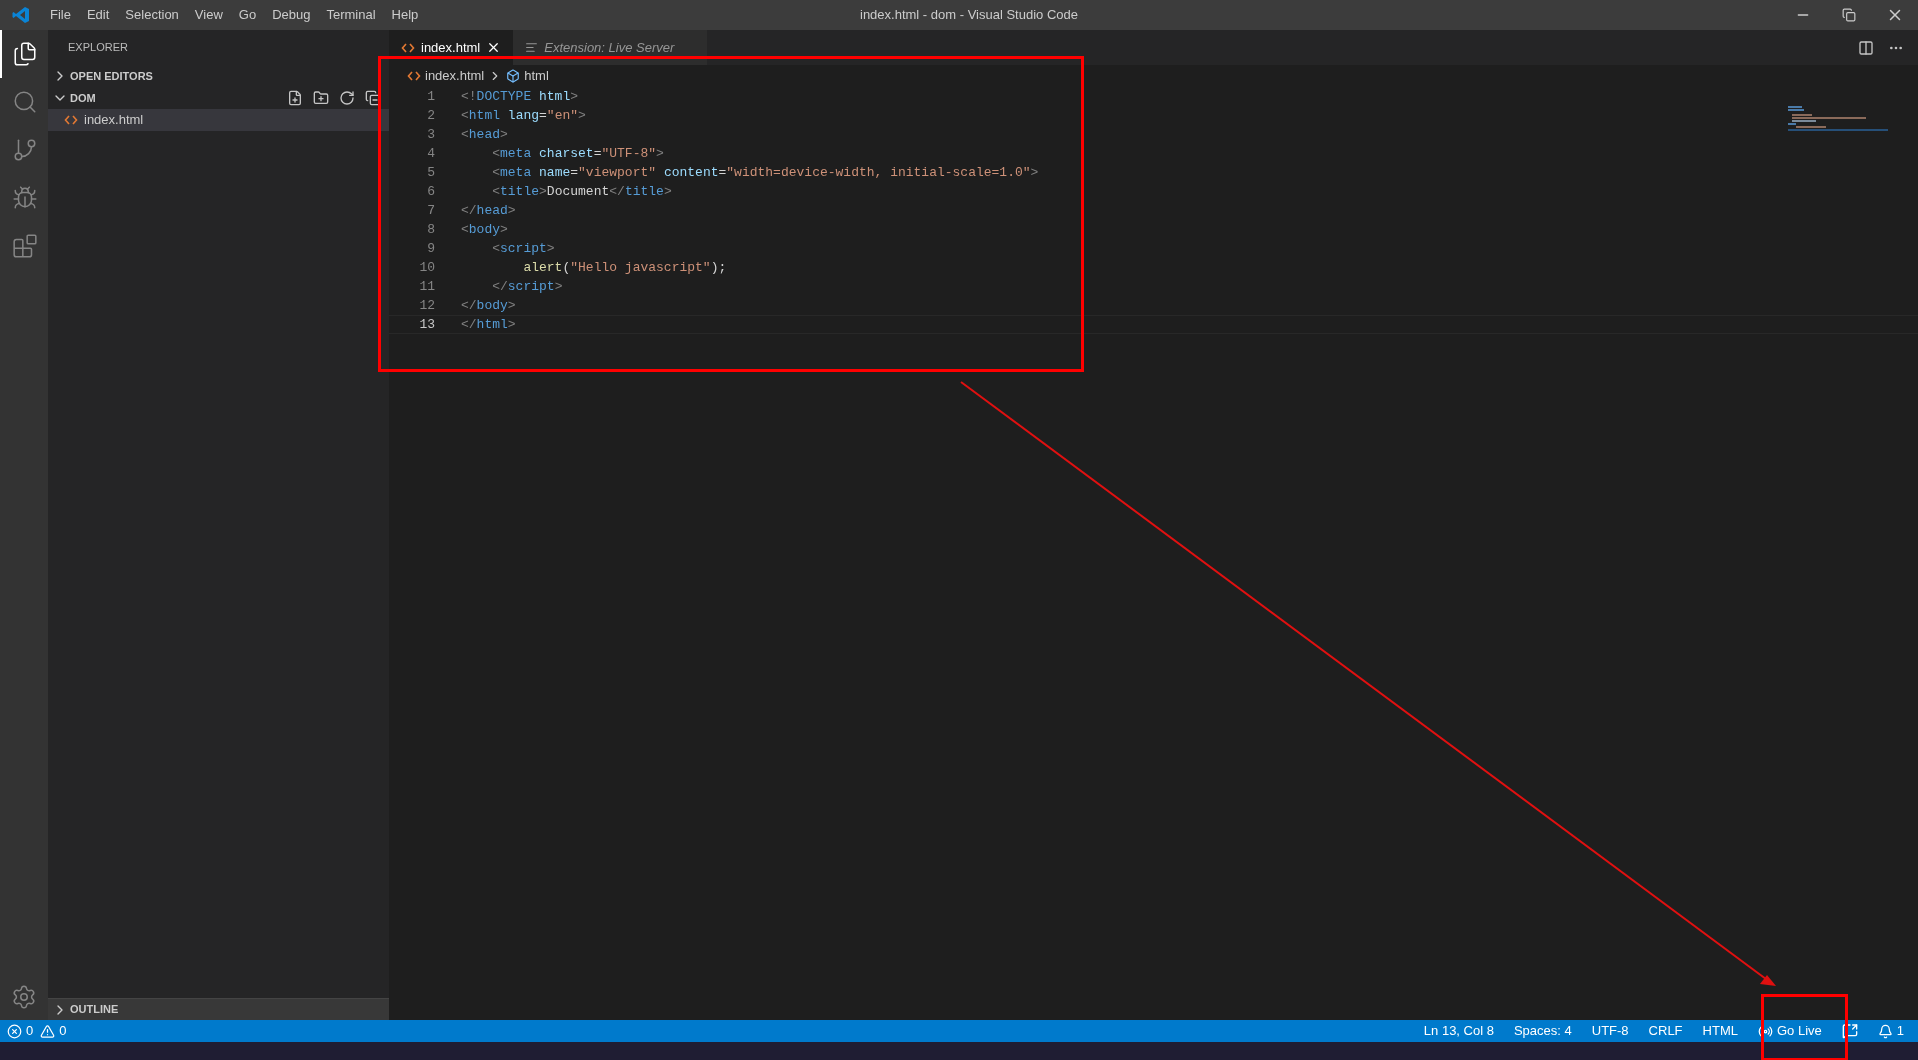 The image size is (1918, 1060). Describe the element at coordinates (426, 267) in the screenshot. I see `line-number: 10` at that location.